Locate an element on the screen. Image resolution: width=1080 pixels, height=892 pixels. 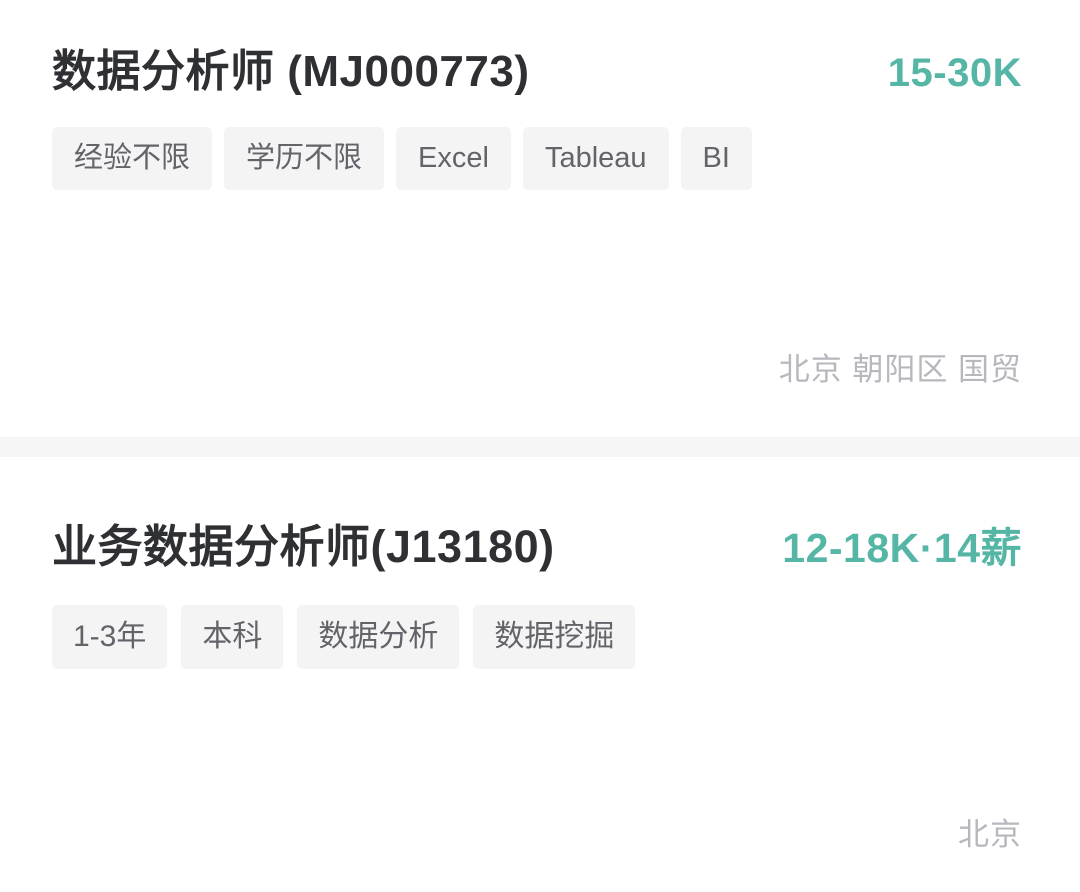
job-tag: 数据挖掘 is located at coordinates (554, 637).